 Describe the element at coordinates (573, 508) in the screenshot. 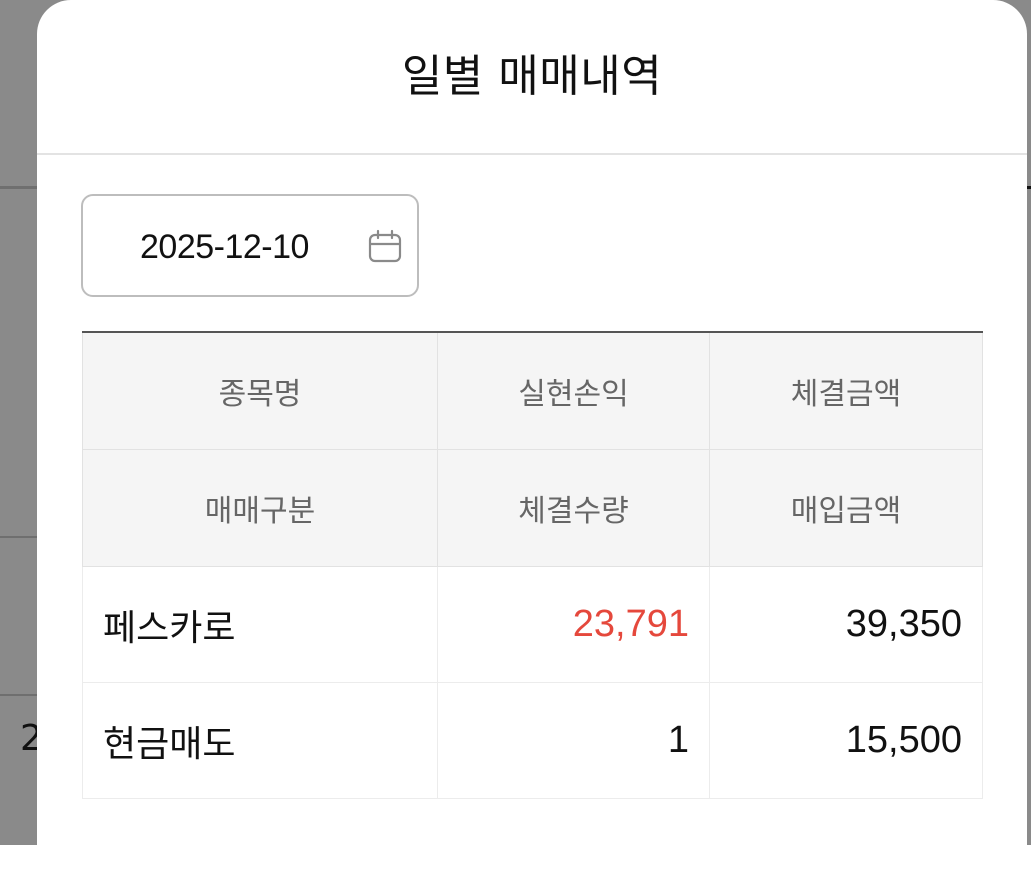

I see `header-execution-quantity: 체결수량` at that location.